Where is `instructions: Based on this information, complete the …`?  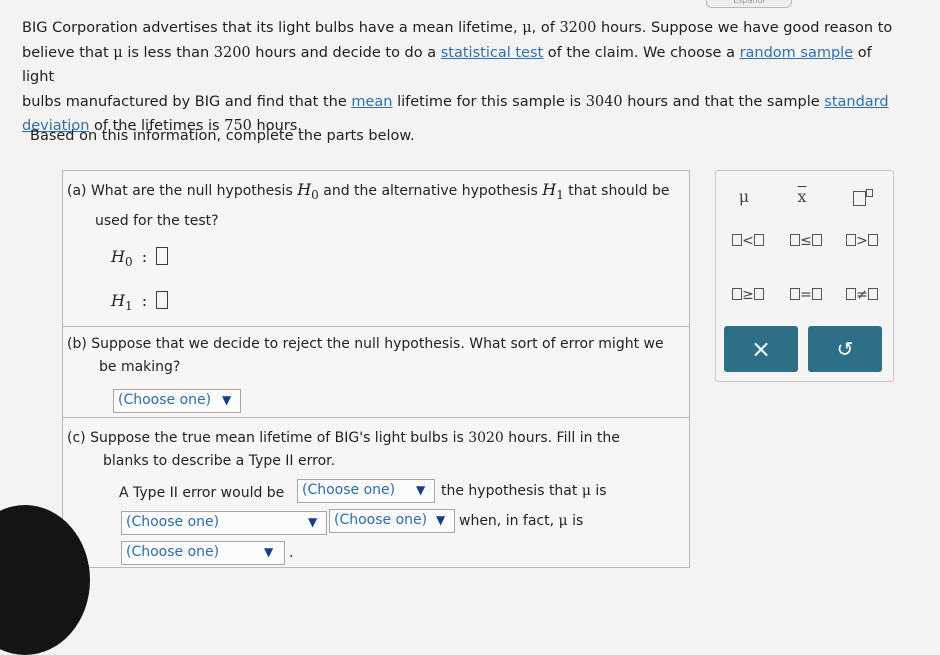
instructions: Based on this information, complete the … is located at coordinates (222, 136).